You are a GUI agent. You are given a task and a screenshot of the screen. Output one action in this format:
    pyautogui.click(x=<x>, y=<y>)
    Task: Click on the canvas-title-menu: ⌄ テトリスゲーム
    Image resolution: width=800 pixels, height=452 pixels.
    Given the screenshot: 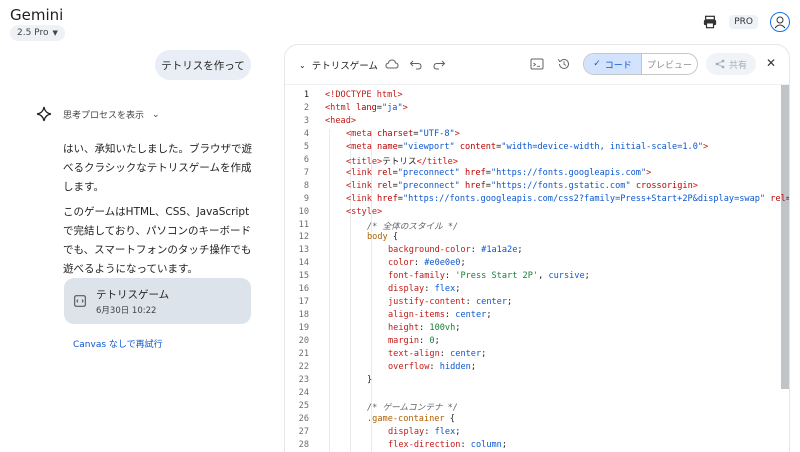 What is the action you would take?
    pyautogui.click(x=338, y=65)
    